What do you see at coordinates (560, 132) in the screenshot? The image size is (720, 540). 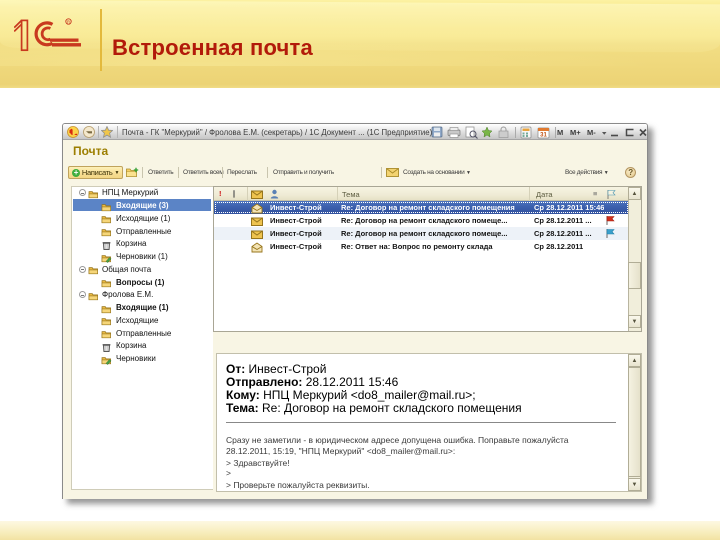 I see `svg-text: M` at bounding box center [560, 132].